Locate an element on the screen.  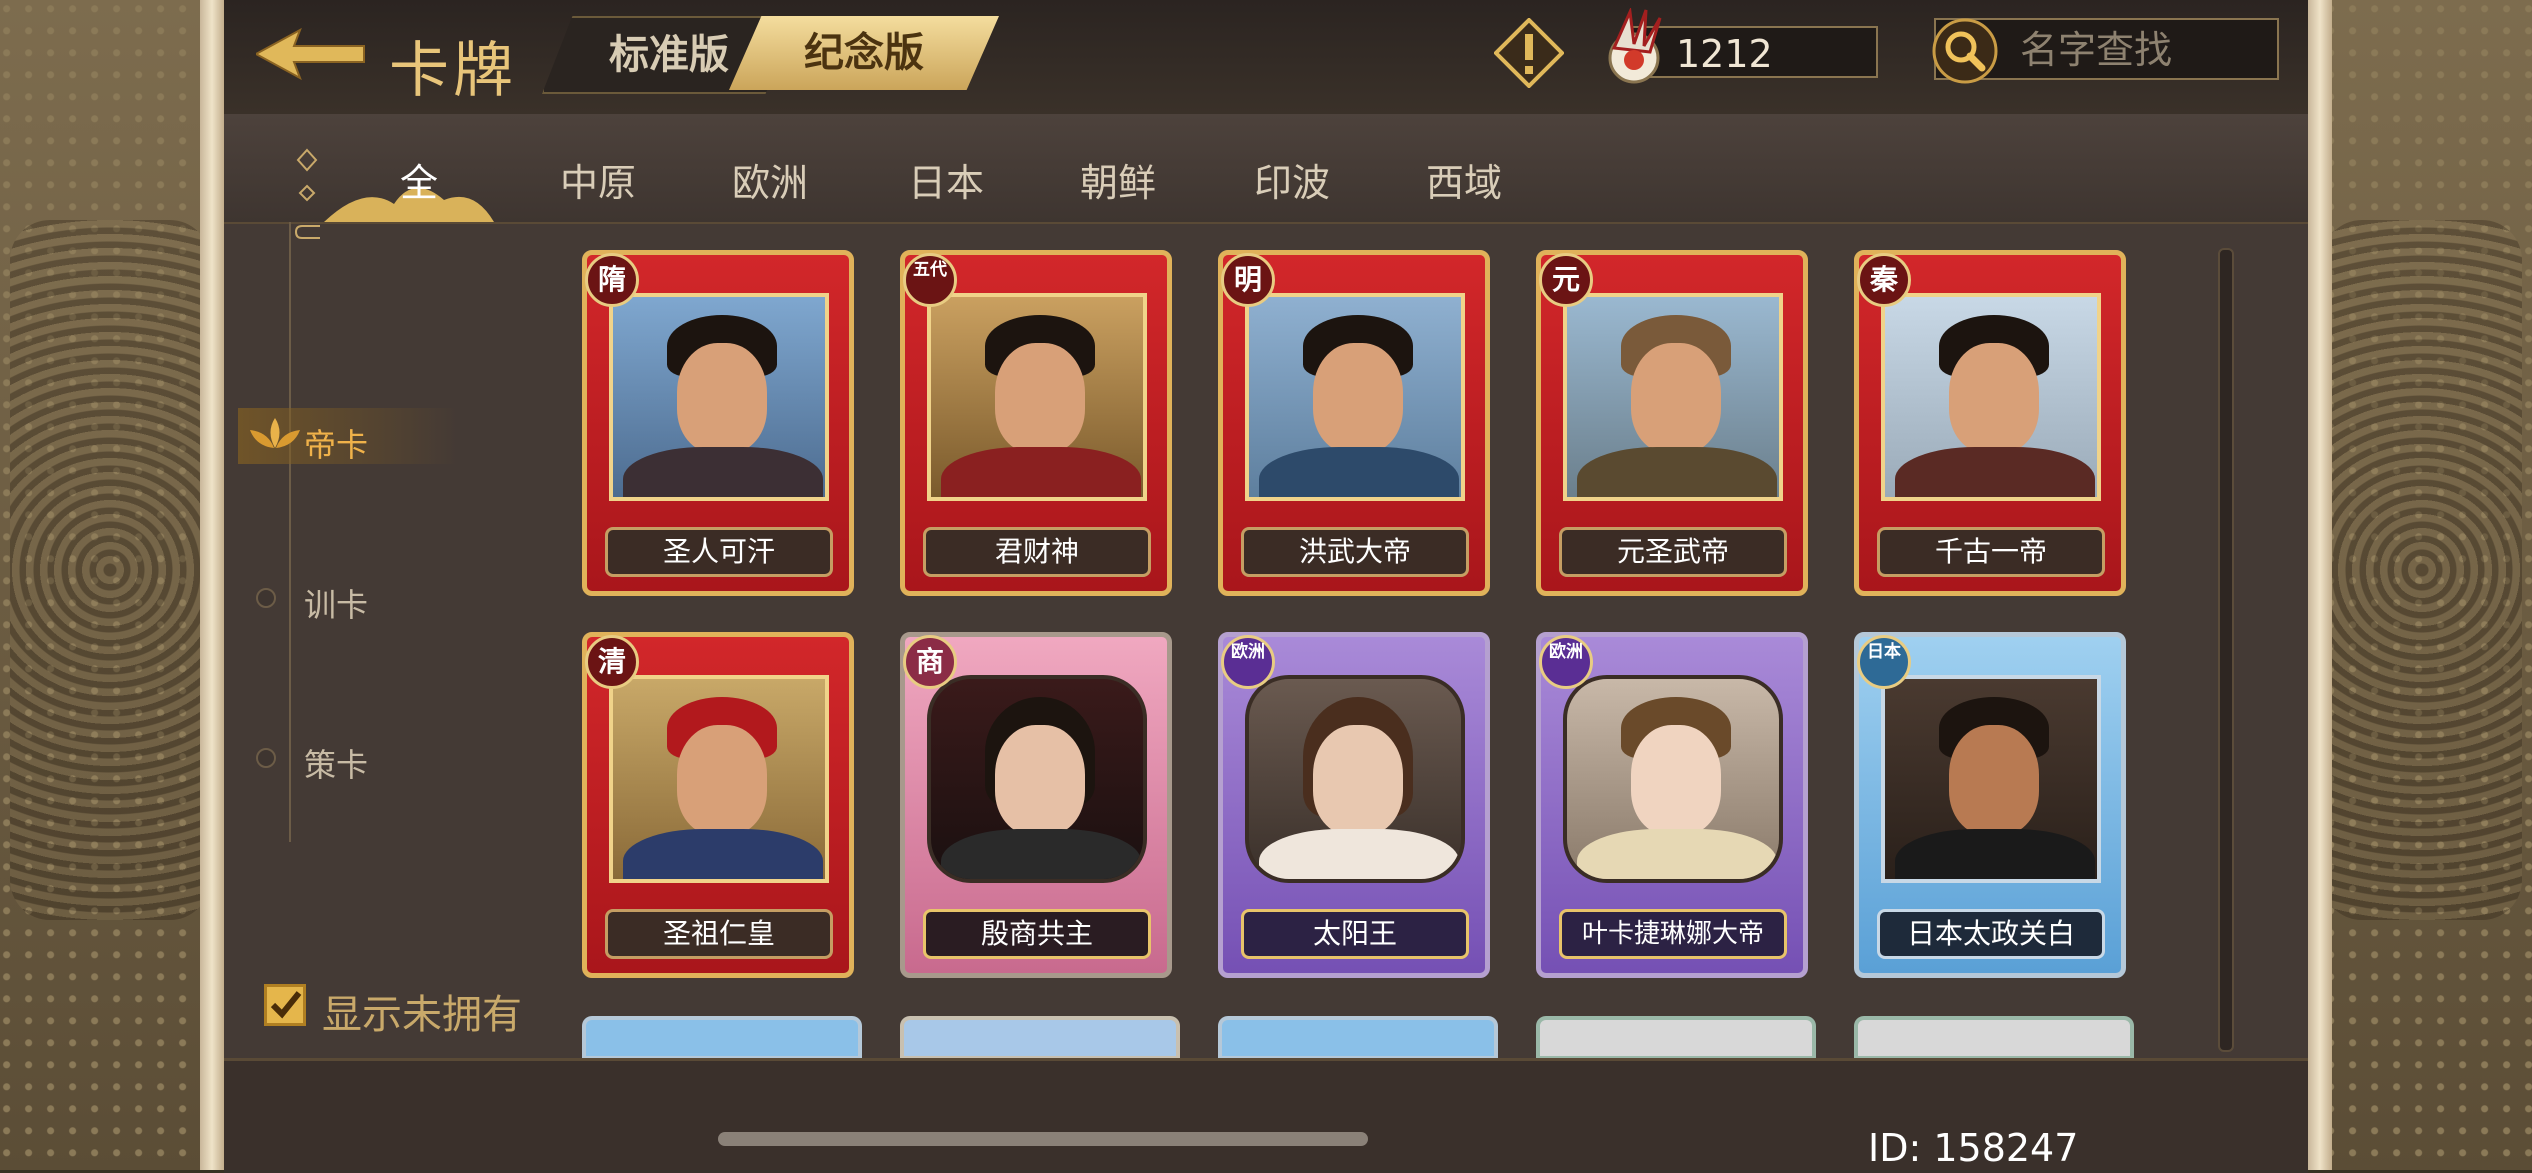
right-decor-panel is located at coordinates (2417, 585).